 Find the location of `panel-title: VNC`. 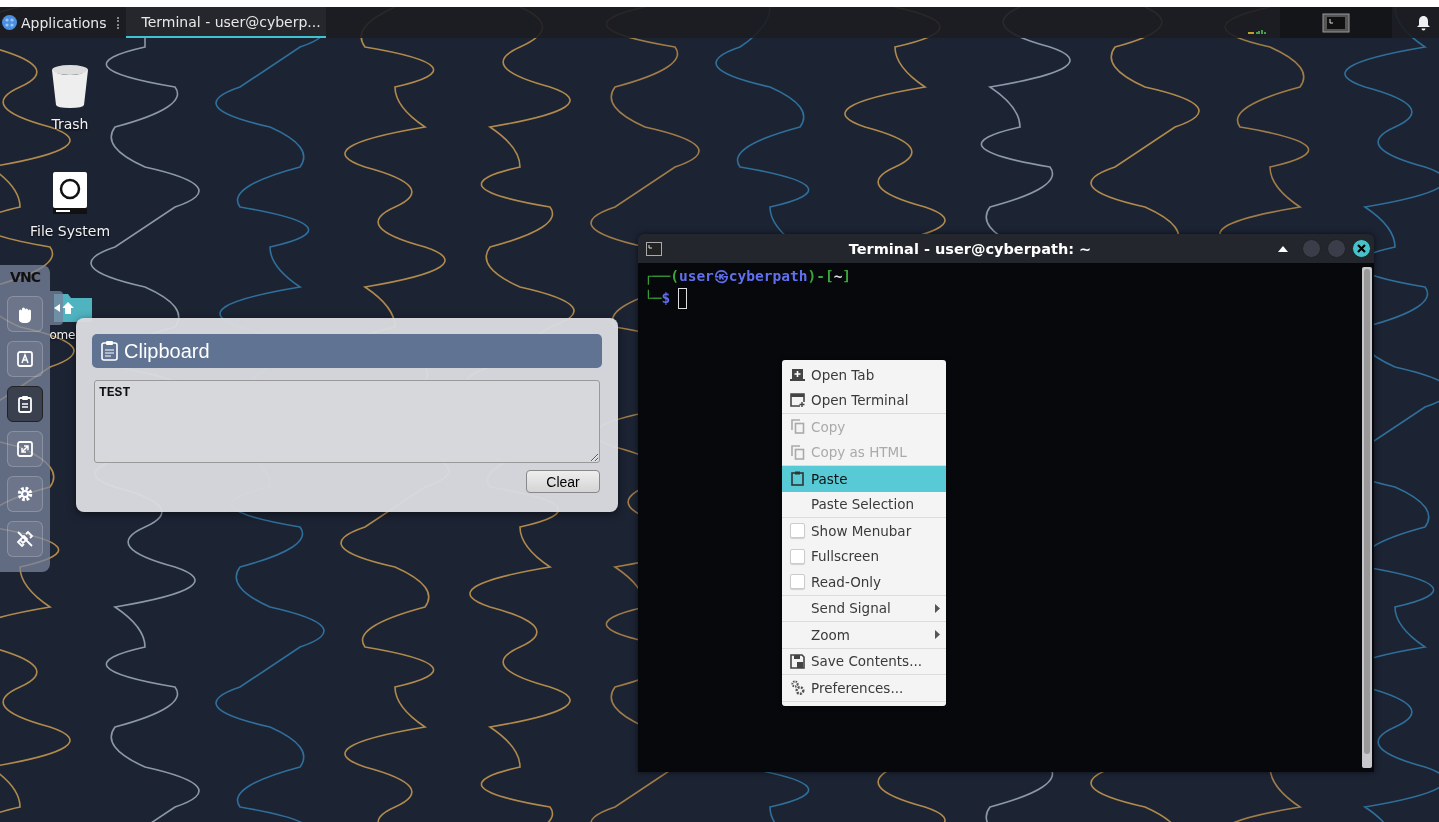

panel-title: VNC is located at coordinates (25, 278).